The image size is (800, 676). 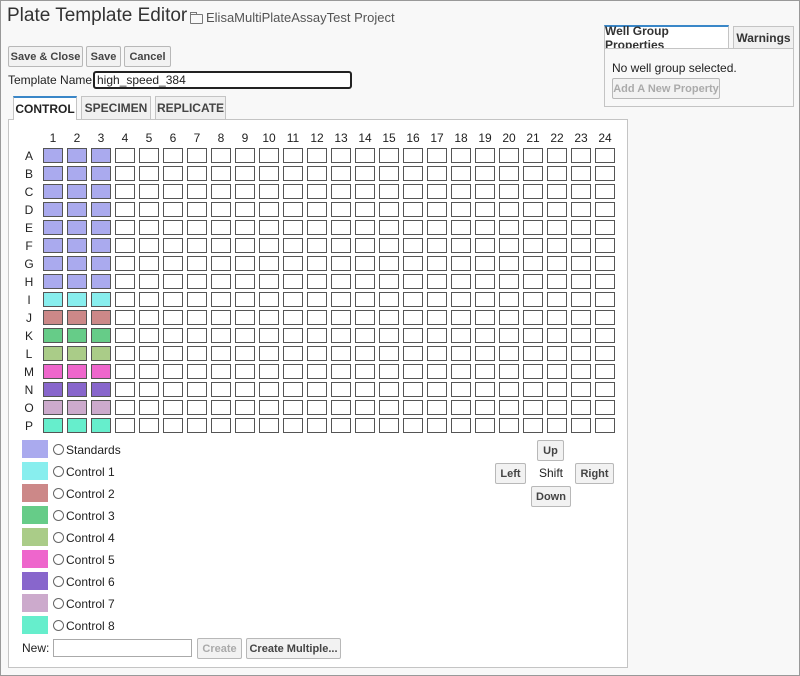 What do you see at coordinates (292, 17) in the screenshot?
I see `project-link: ElisaMultiPlateAssayTest Project` at bounding box center [292, 17].